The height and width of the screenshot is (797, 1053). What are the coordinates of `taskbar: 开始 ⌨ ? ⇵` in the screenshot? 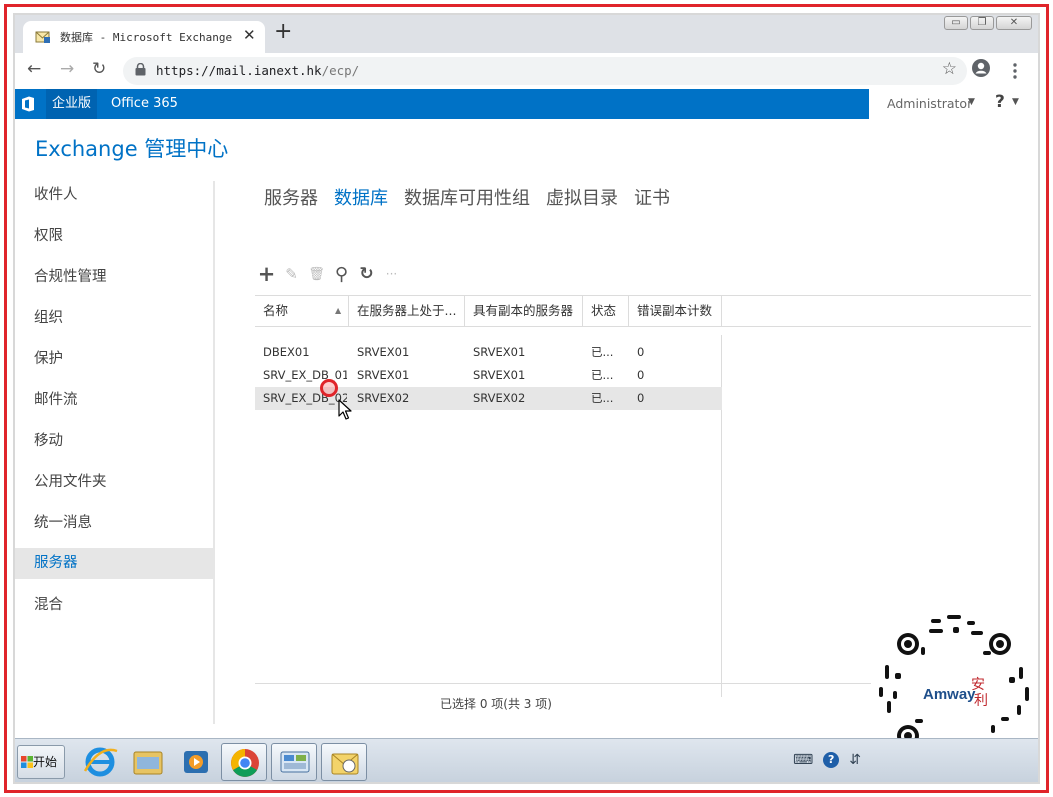 It's located at (526, 760).